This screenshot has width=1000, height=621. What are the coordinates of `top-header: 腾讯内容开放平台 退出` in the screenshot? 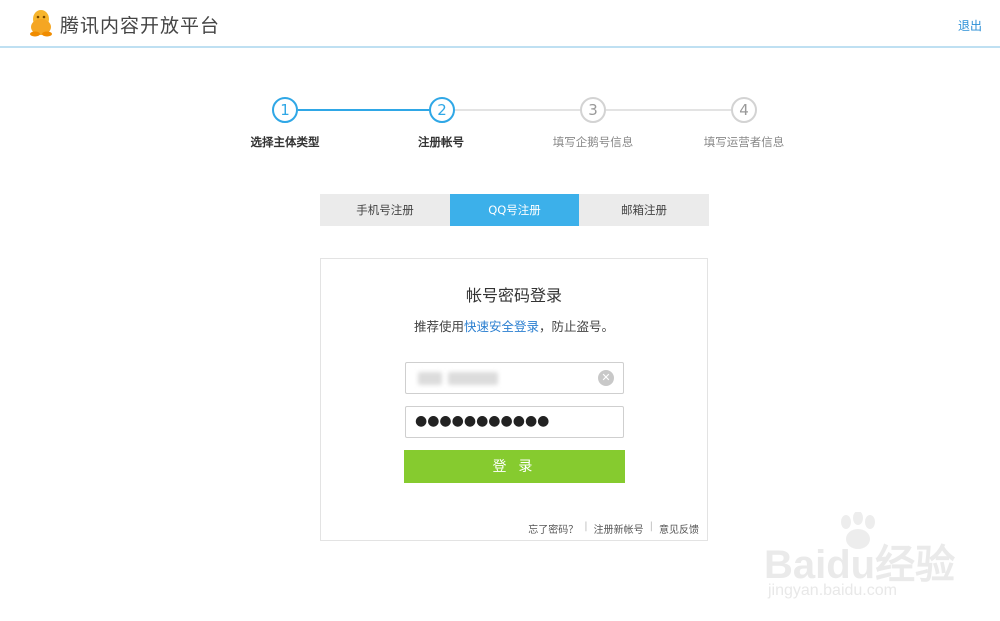 It's located at (500, 24).